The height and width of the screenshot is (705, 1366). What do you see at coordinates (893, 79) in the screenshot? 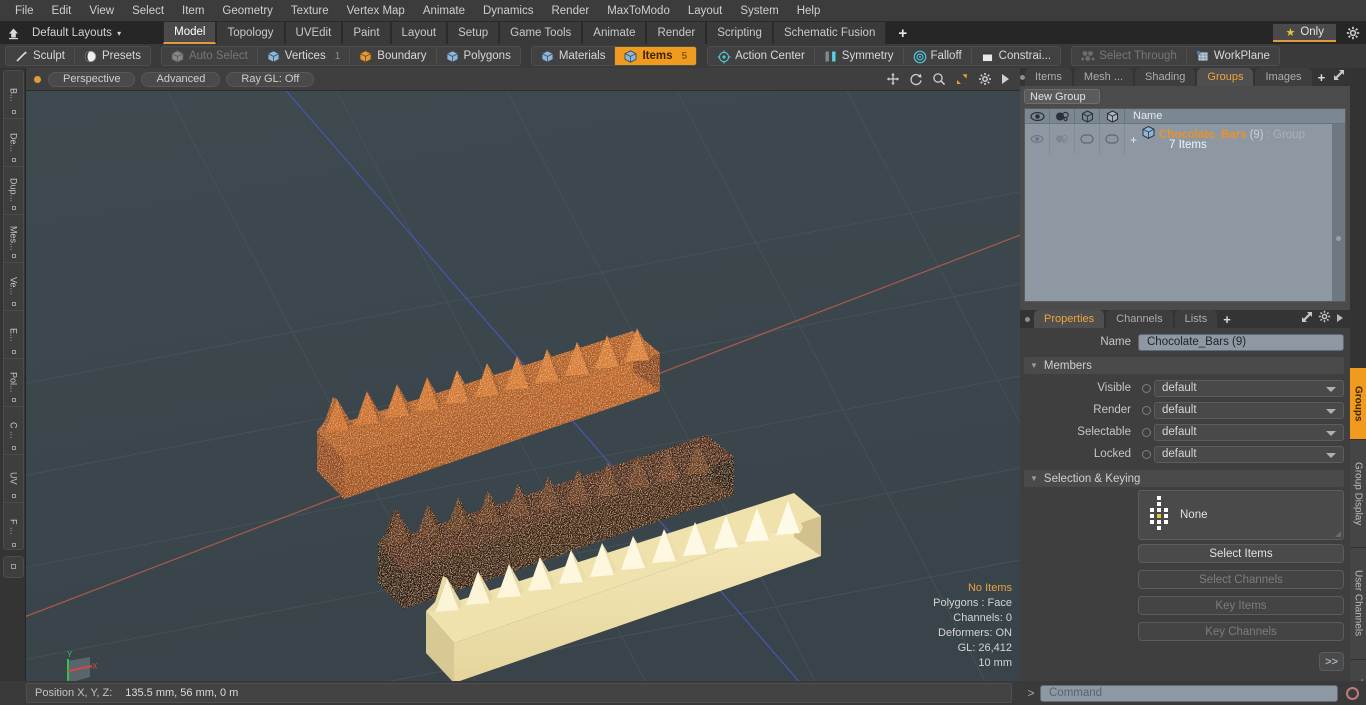
I see `move-icon` at bounding box center [893, 79].